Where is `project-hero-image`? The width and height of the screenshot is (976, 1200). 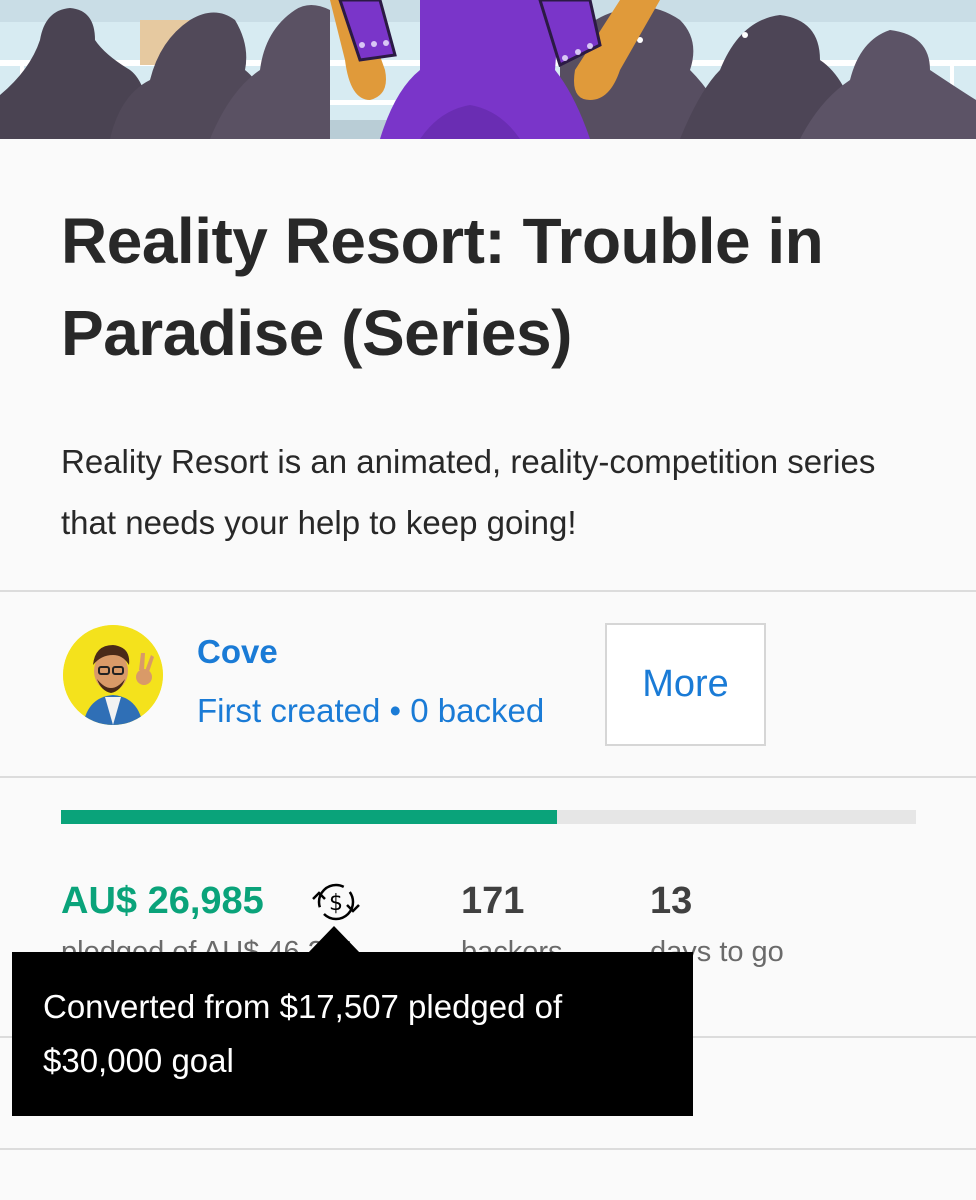
project-hero-image is located at coordinates (488, 69).